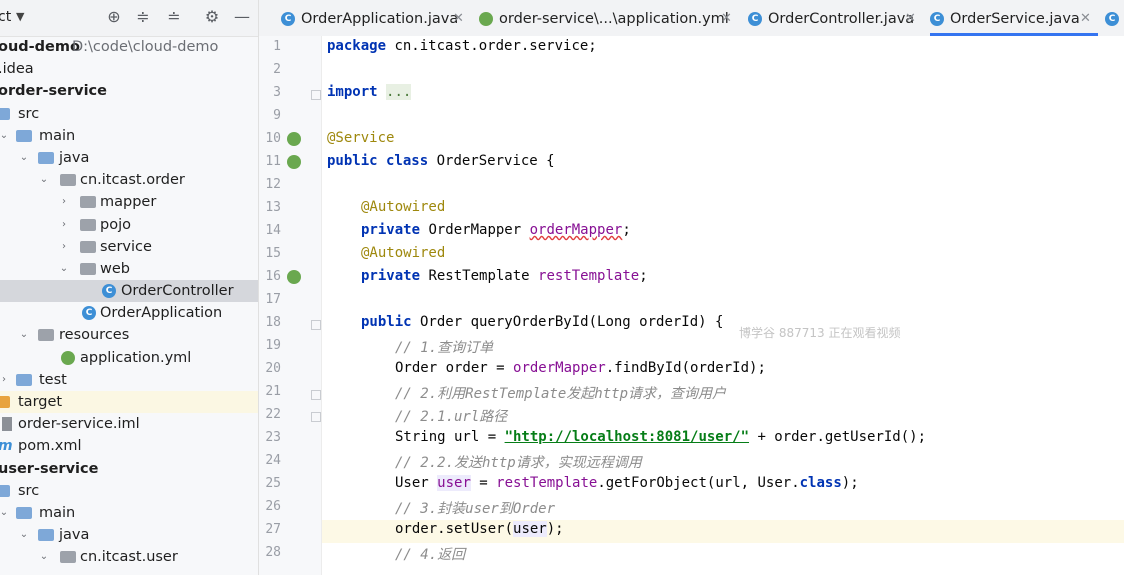  Describe the element at coordinates (129, 247) in the screenshot. I see `tree-item-service: › service` at that location.